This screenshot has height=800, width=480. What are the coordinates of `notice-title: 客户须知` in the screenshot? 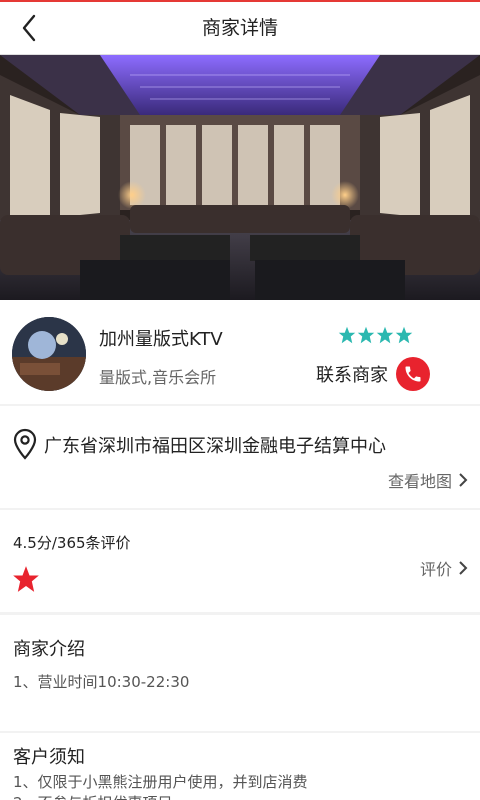 It's located at (49, 757).